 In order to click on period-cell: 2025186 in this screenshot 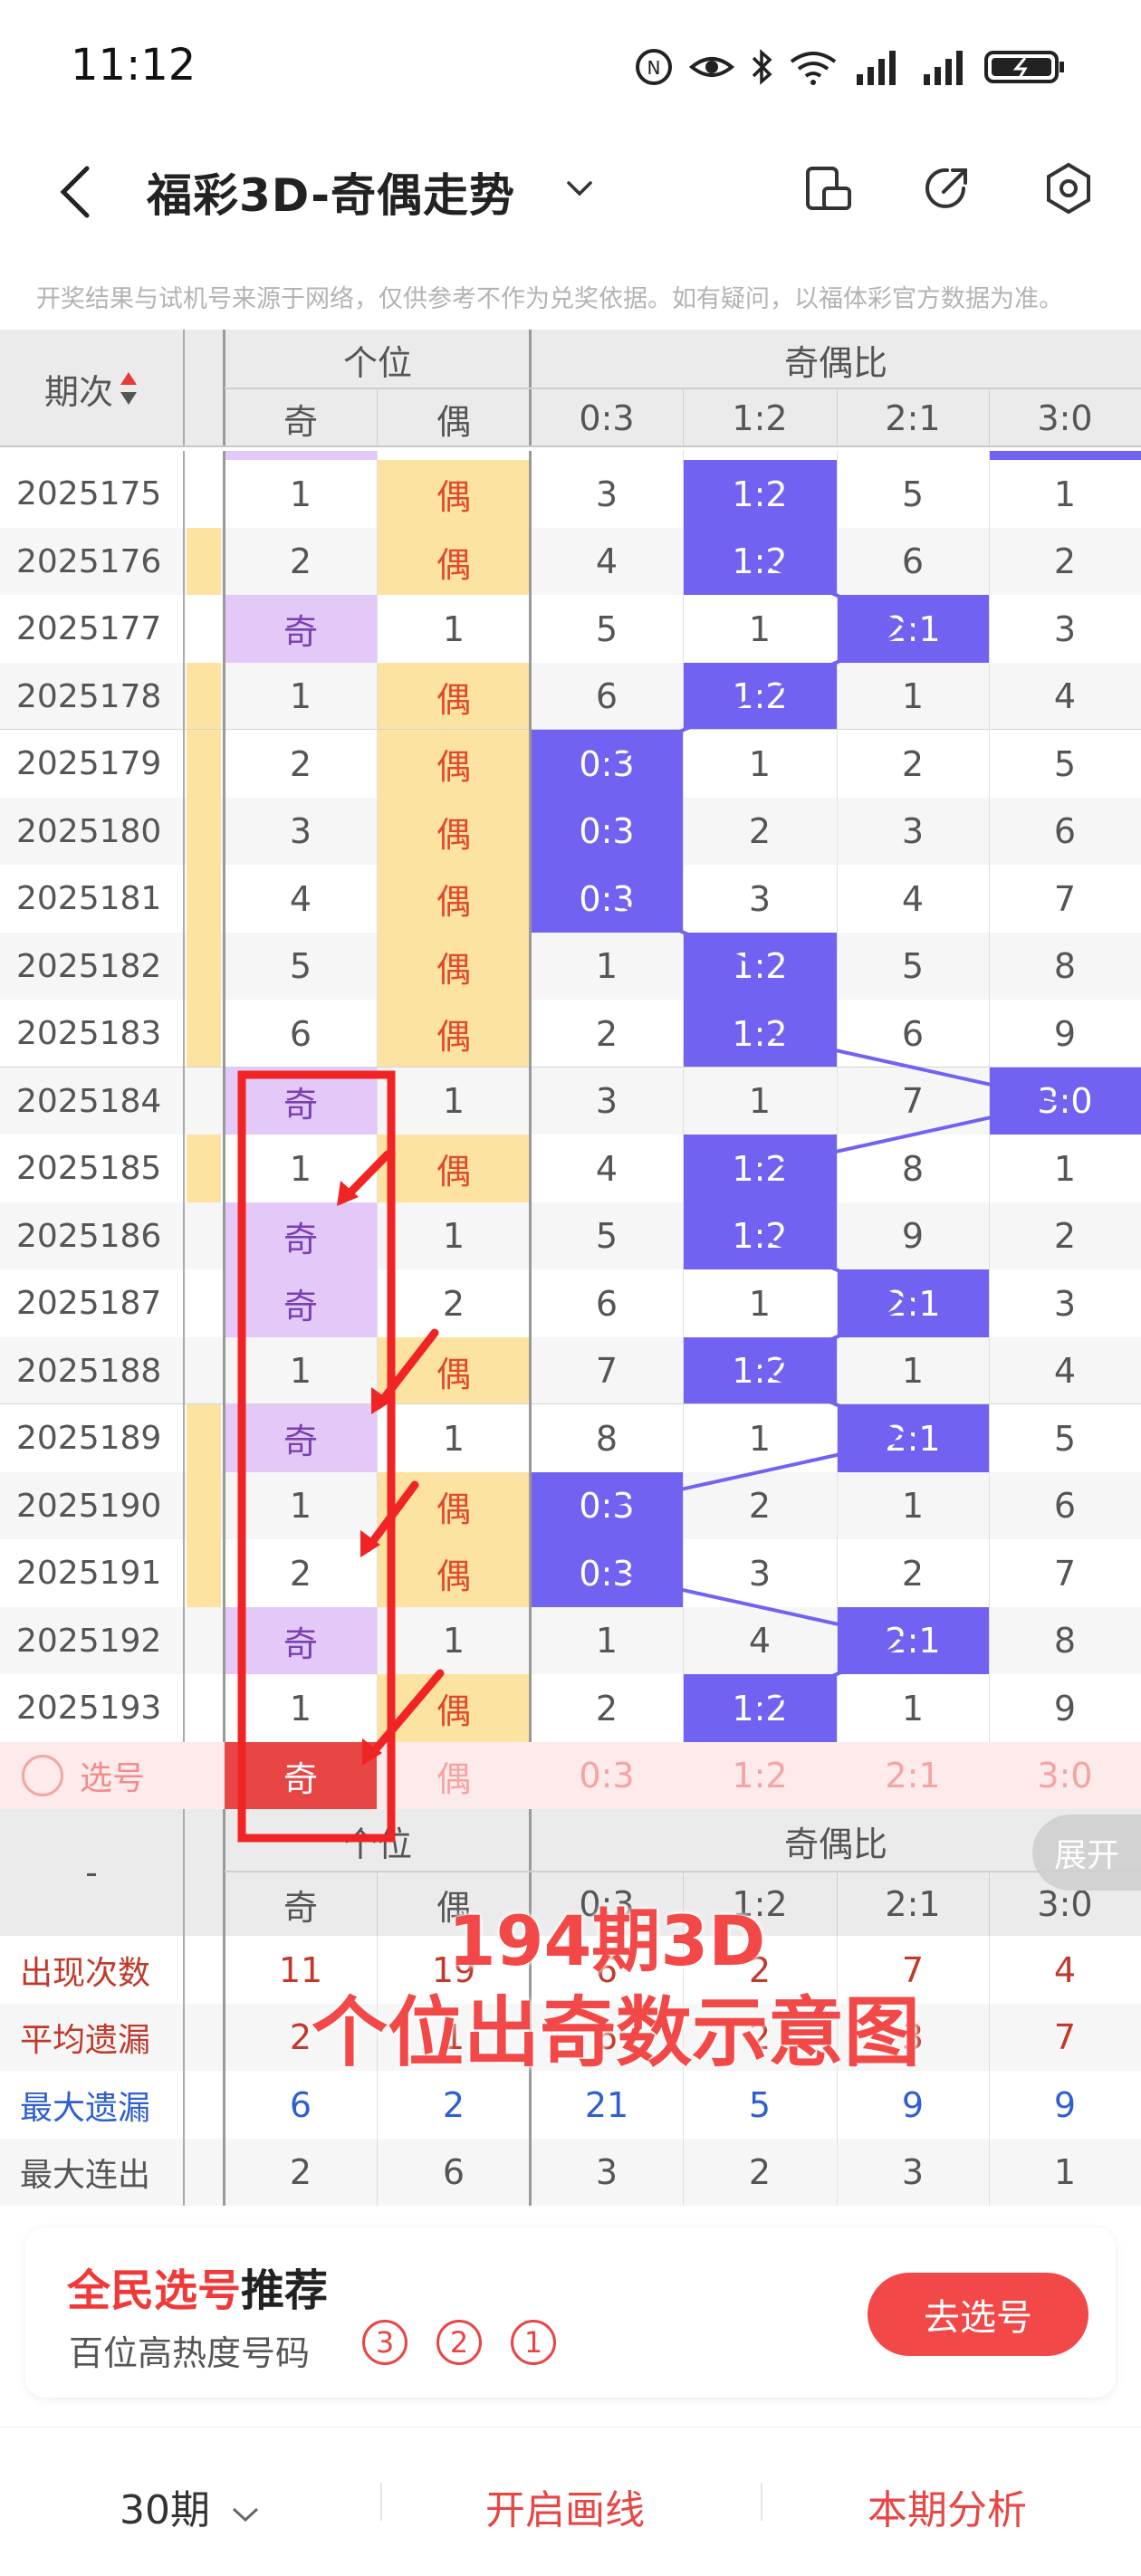, I will do `click(89, 1236)`.